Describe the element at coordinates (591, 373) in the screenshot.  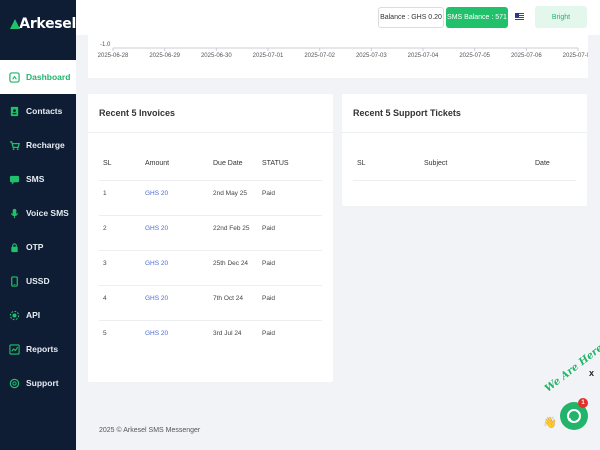
I see `chat-close-button: x` at that location.